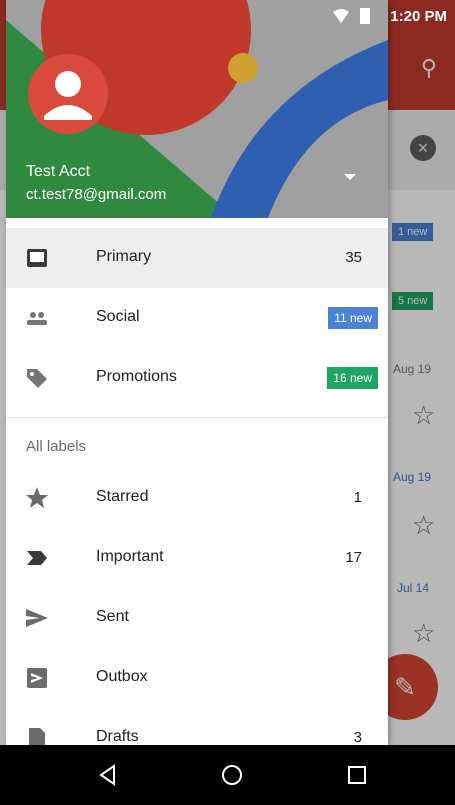  What do you see at coordinates (197, 678) in the screenshot?
I see `drawer-item-outbox: Outbox` at bounding box center [197, 678].